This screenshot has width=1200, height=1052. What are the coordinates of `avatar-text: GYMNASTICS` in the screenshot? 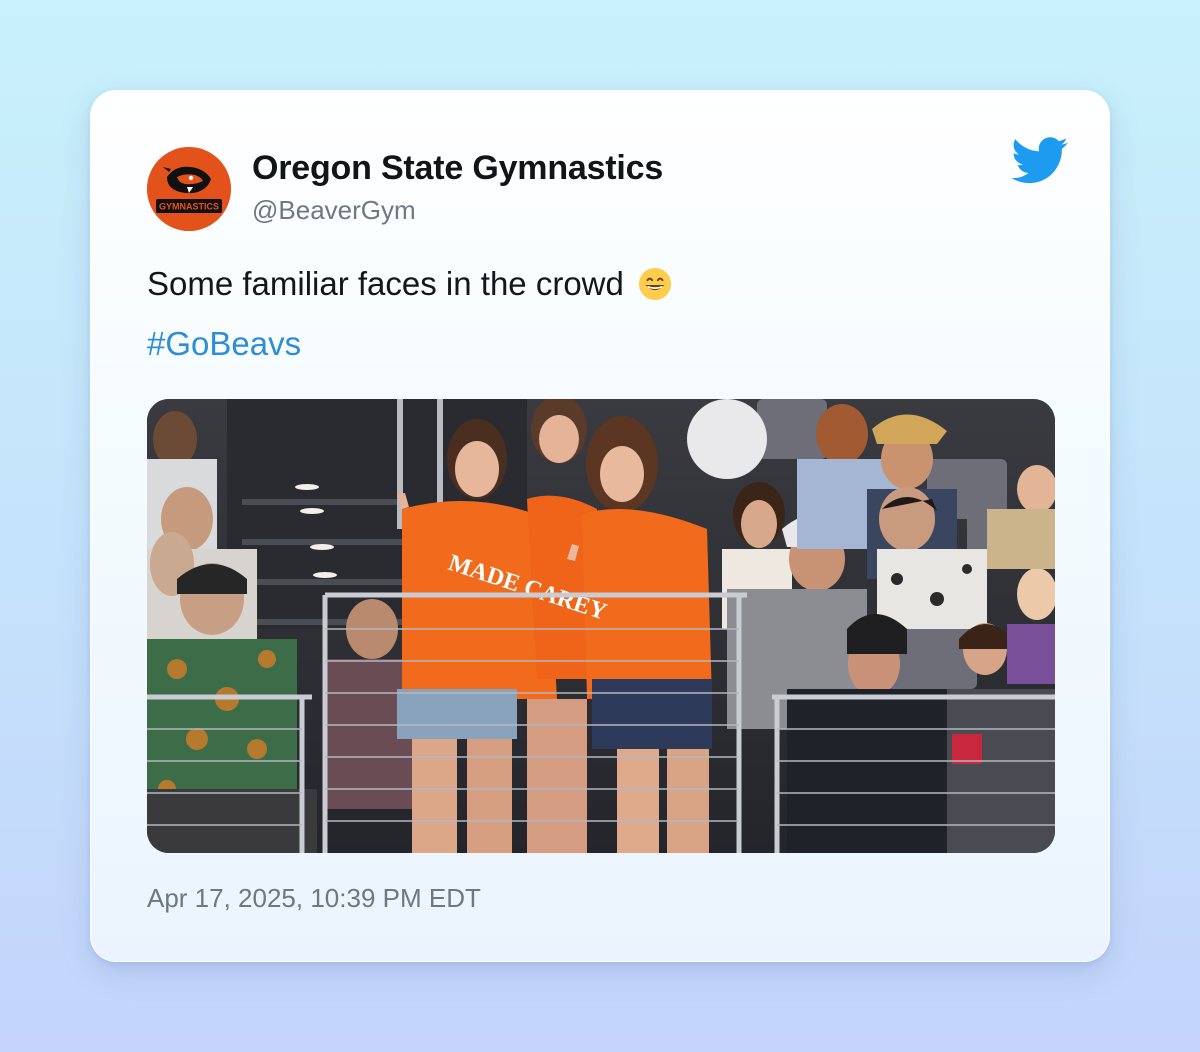 It's located at (189, 207).